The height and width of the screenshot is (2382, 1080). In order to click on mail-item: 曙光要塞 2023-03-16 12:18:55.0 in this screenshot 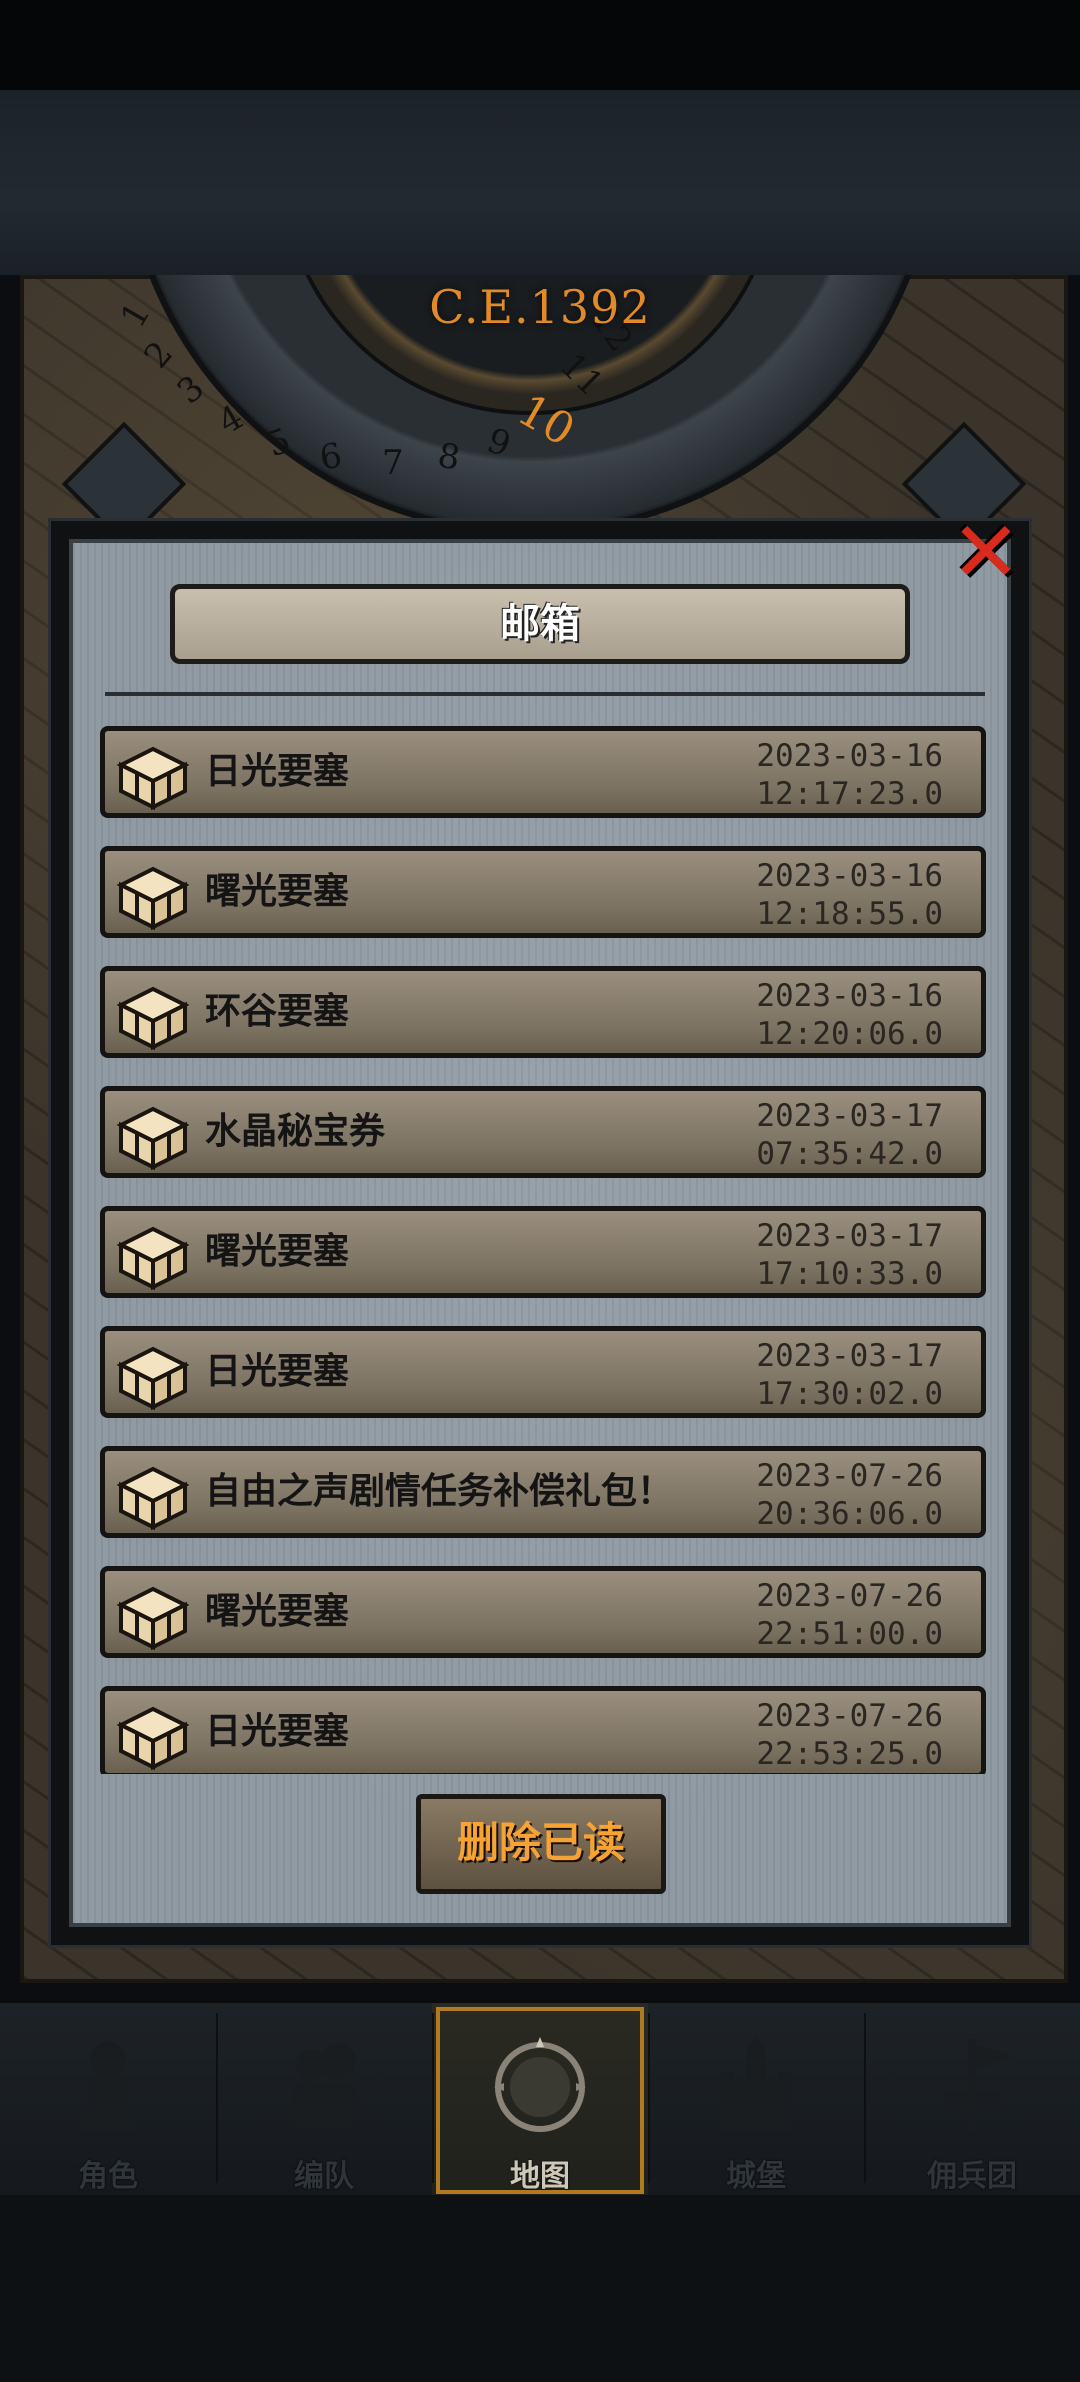, I will do `click(543, 892)`.